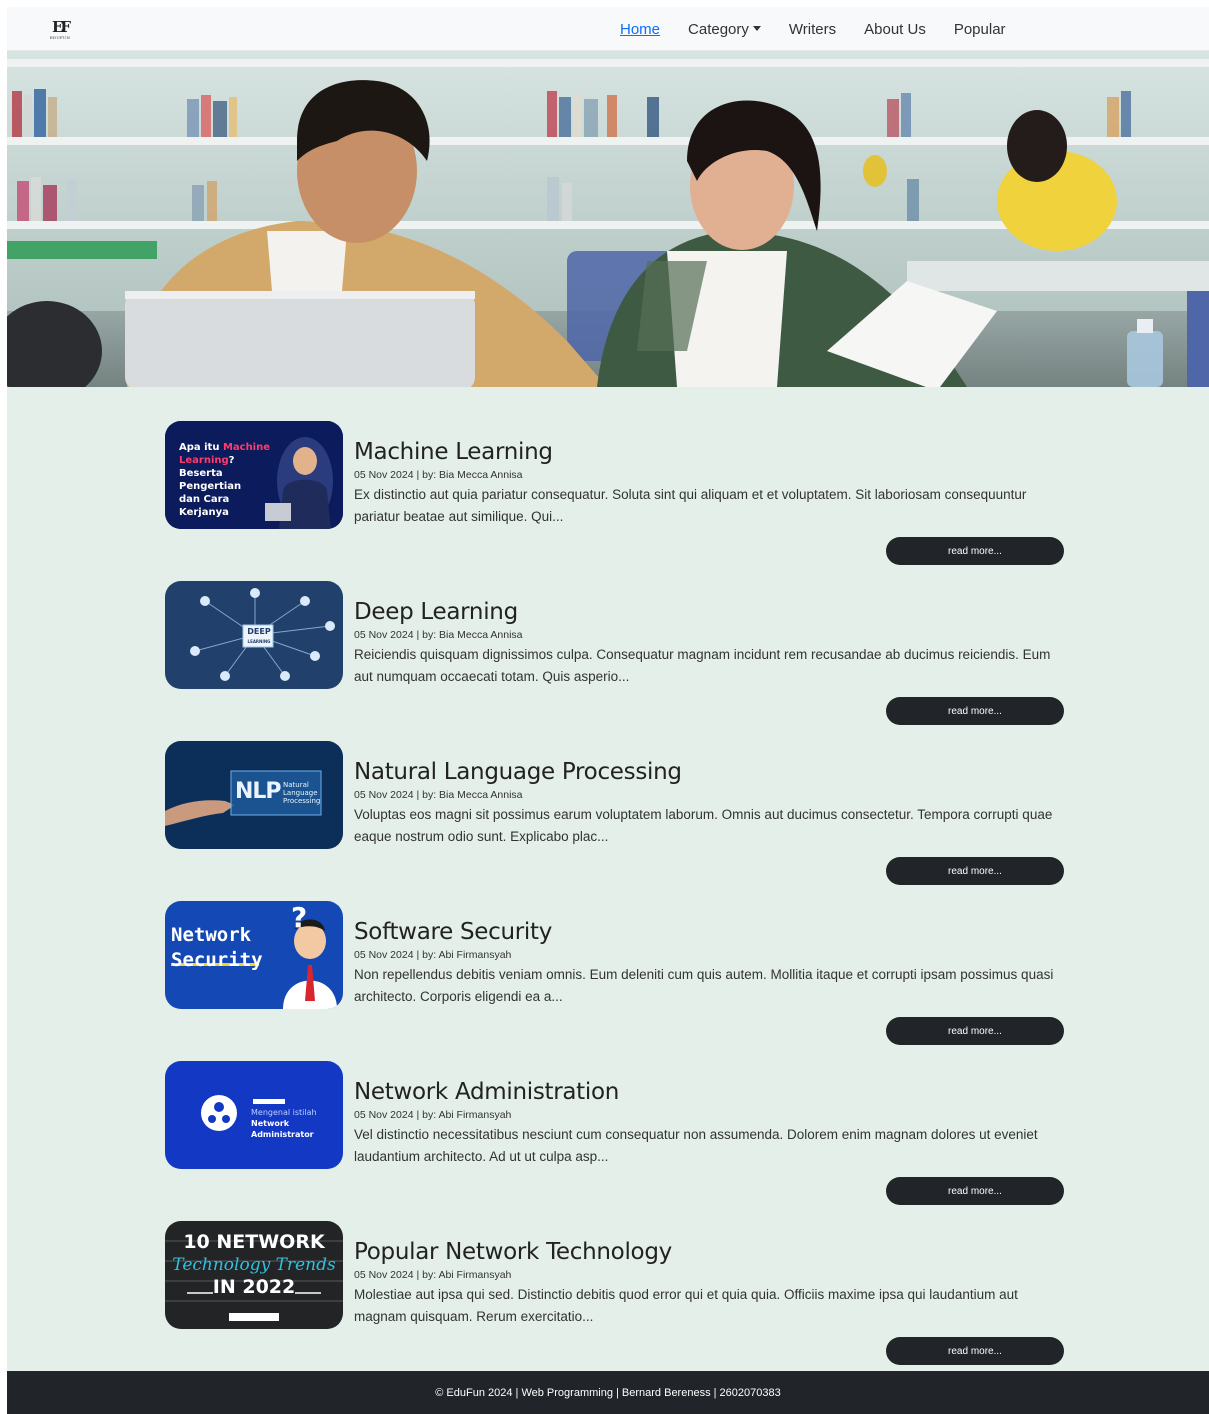  Describe the element at coordinates (302, 801) in the screenshot. I see `thumb-text: Processing` at that location.